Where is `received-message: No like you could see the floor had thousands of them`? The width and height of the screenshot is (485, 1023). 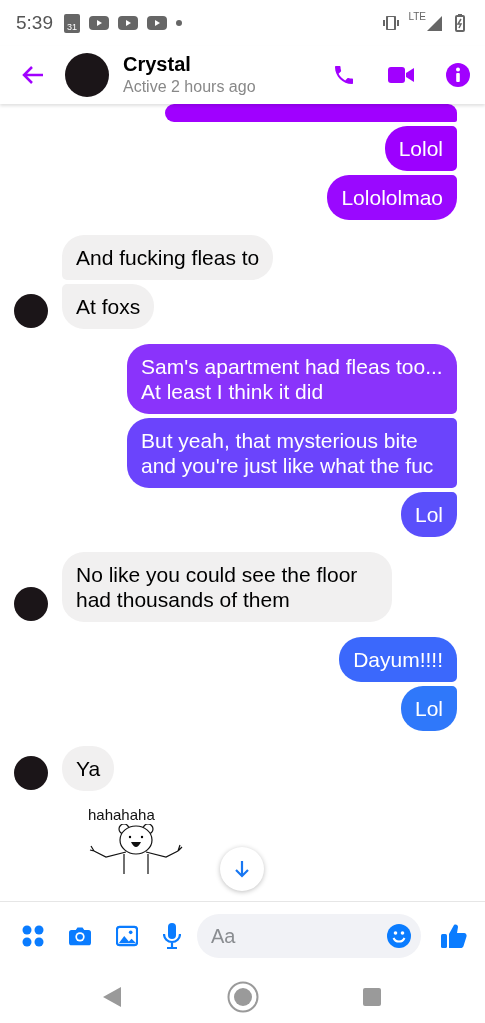
received-message: No like you could see the floor had thousands of them is located at coordinates (227, 587).